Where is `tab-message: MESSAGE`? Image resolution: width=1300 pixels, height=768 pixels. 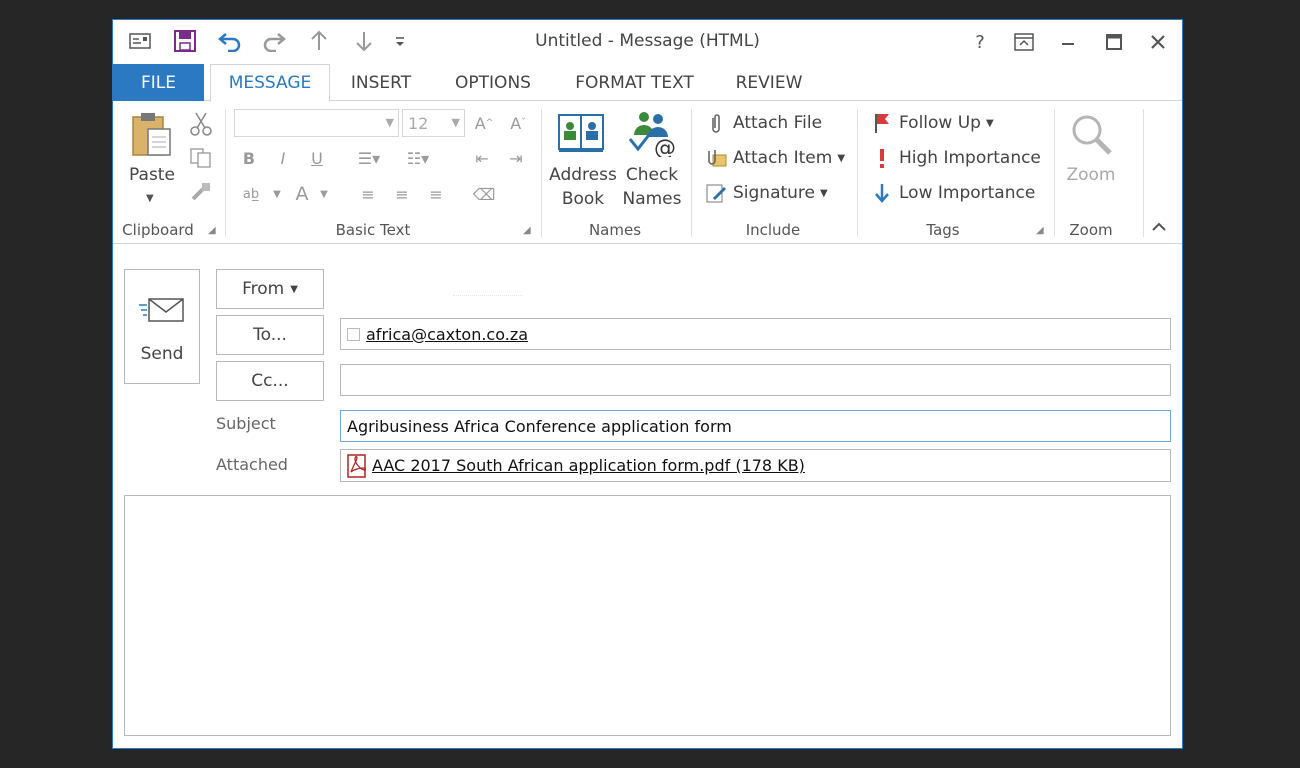 tab-message: MESSAGE is located at coordinates (270, 83).